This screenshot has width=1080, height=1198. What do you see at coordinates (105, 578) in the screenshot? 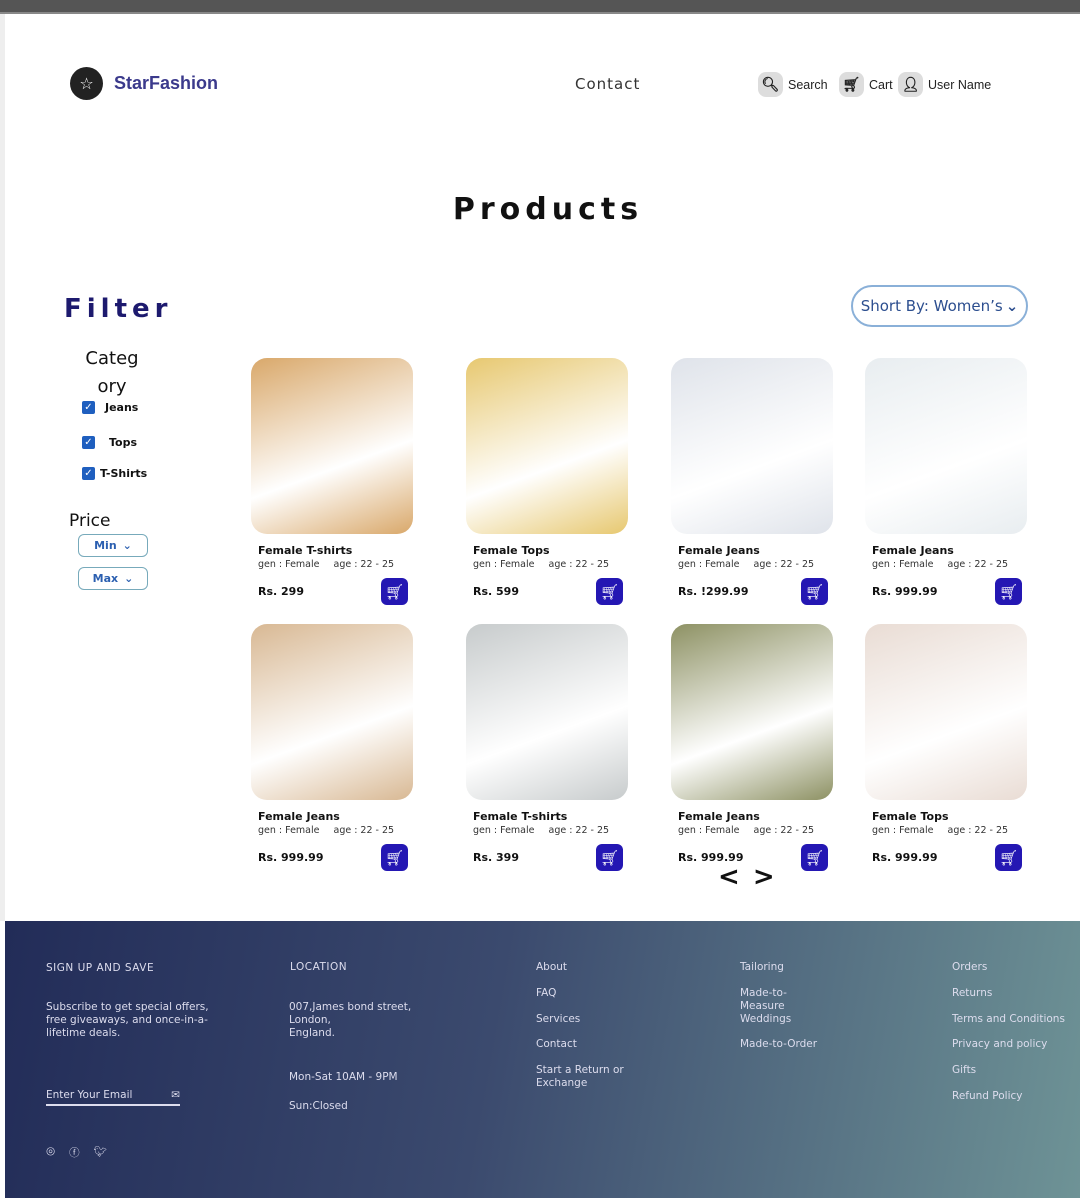
I see `max-label: Max` at bounding box center [105, 578].